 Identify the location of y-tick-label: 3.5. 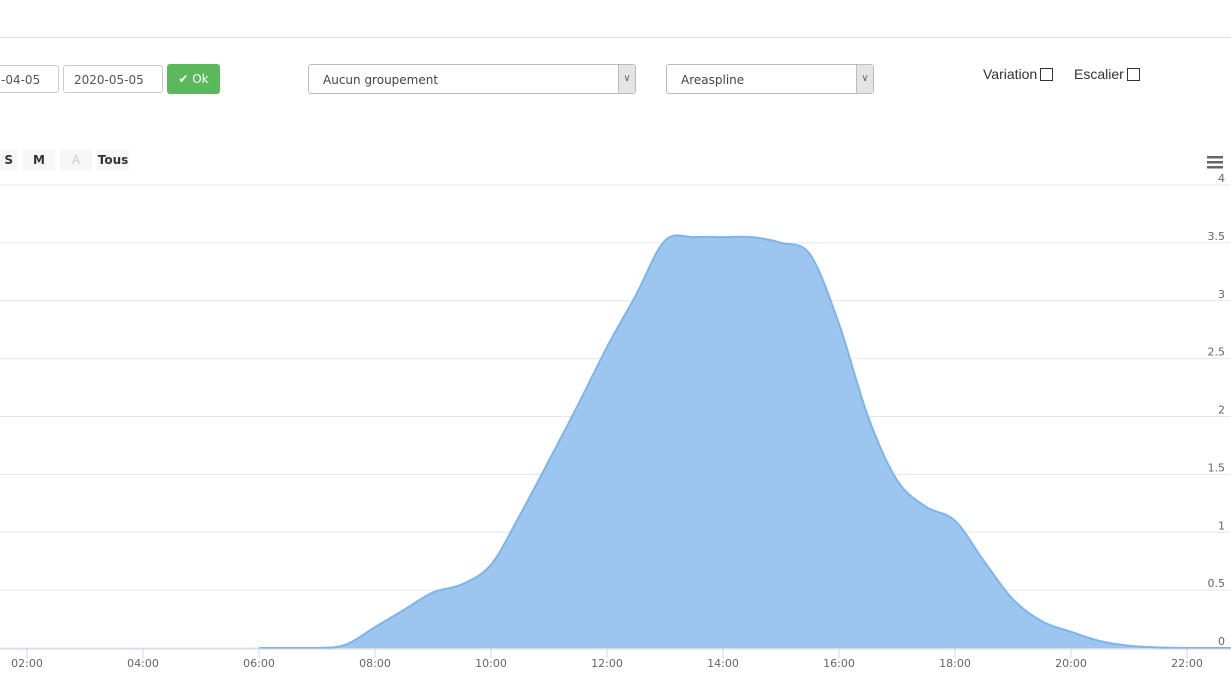
(1217, 236).